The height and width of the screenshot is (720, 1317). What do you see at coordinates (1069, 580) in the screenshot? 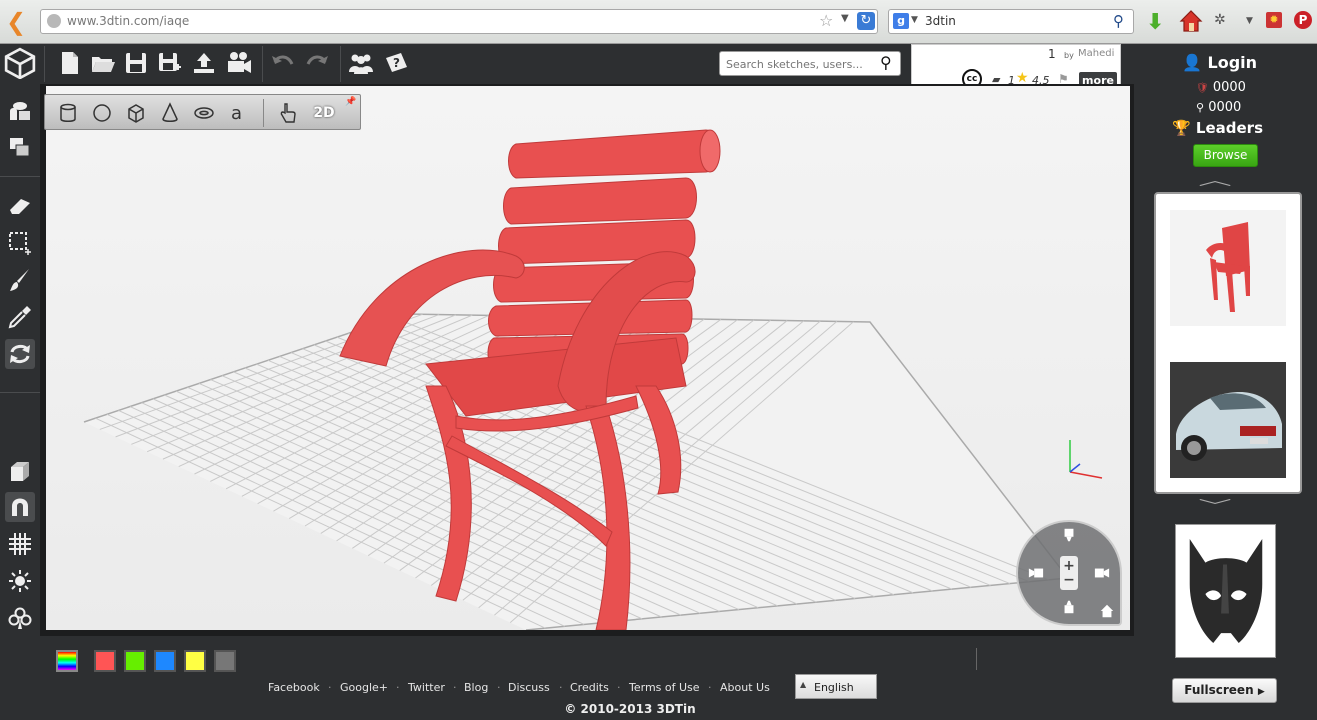
I see `zoom-out-icon: −` at bounding box center [1069, 580].